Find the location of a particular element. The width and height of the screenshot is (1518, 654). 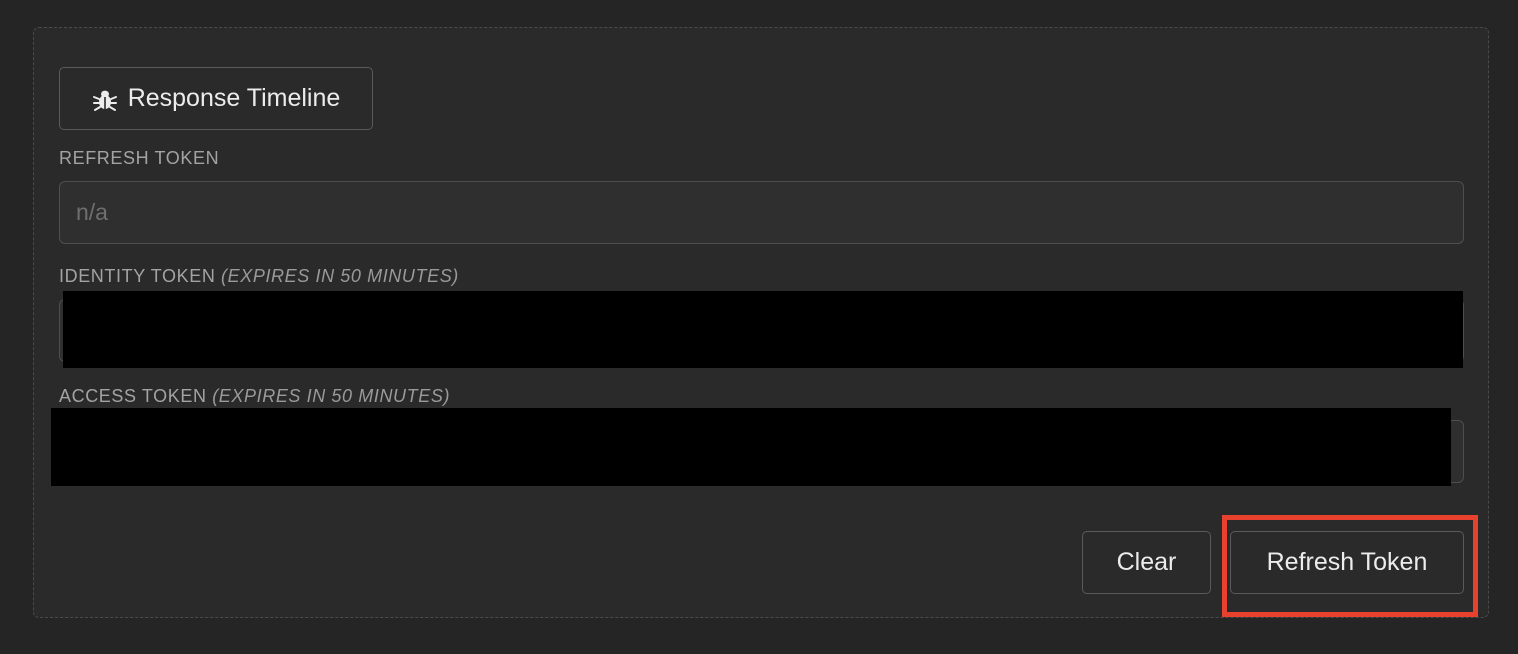

identity-token-expiry: (EXPIRES IN 50 MINUTES) is located at coordinates (340, 276).